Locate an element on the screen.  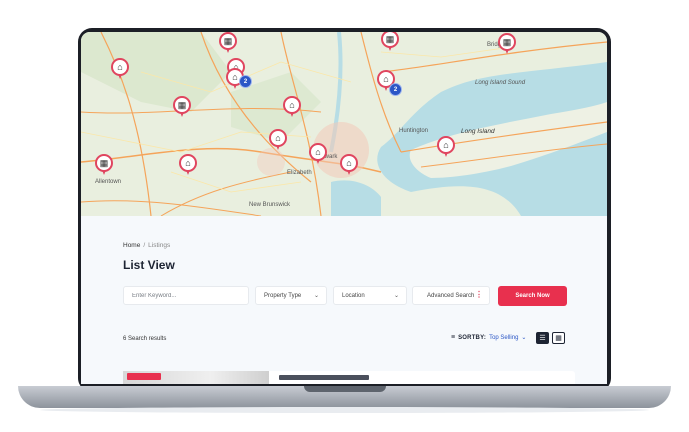
sort-icon: ≡ is located at coordinates (453, 337).